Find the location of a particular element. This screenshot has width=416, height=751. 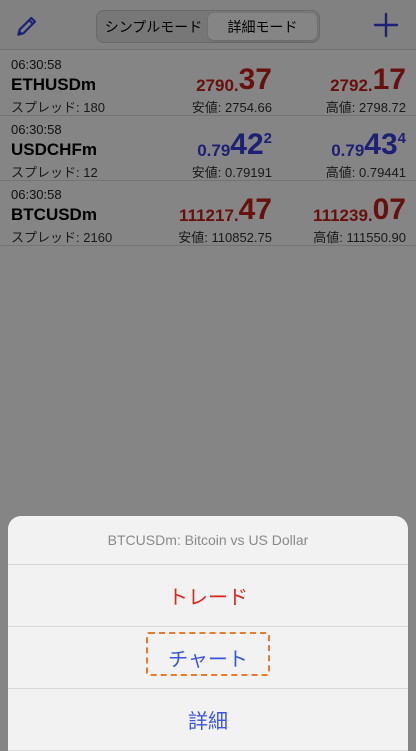

trade-button: トレード is located at coordinates (208, 596).